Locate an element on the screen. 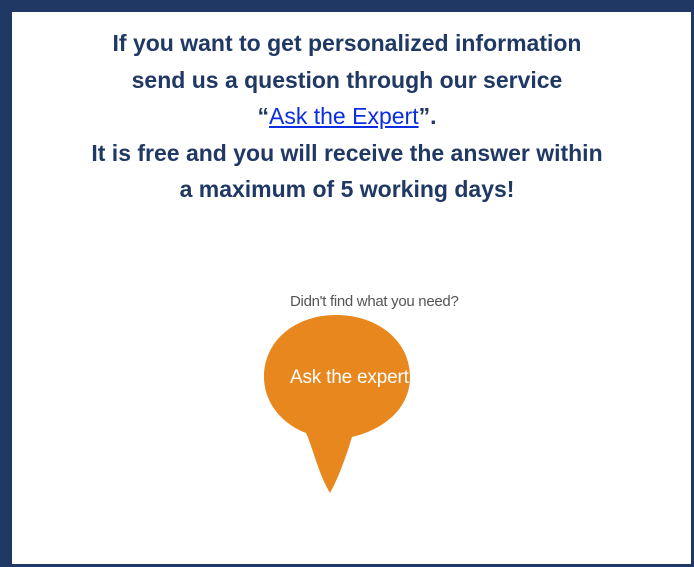 This screenshot has width=694, height=567. open-quote: “ is located at coordinates (263, 116).